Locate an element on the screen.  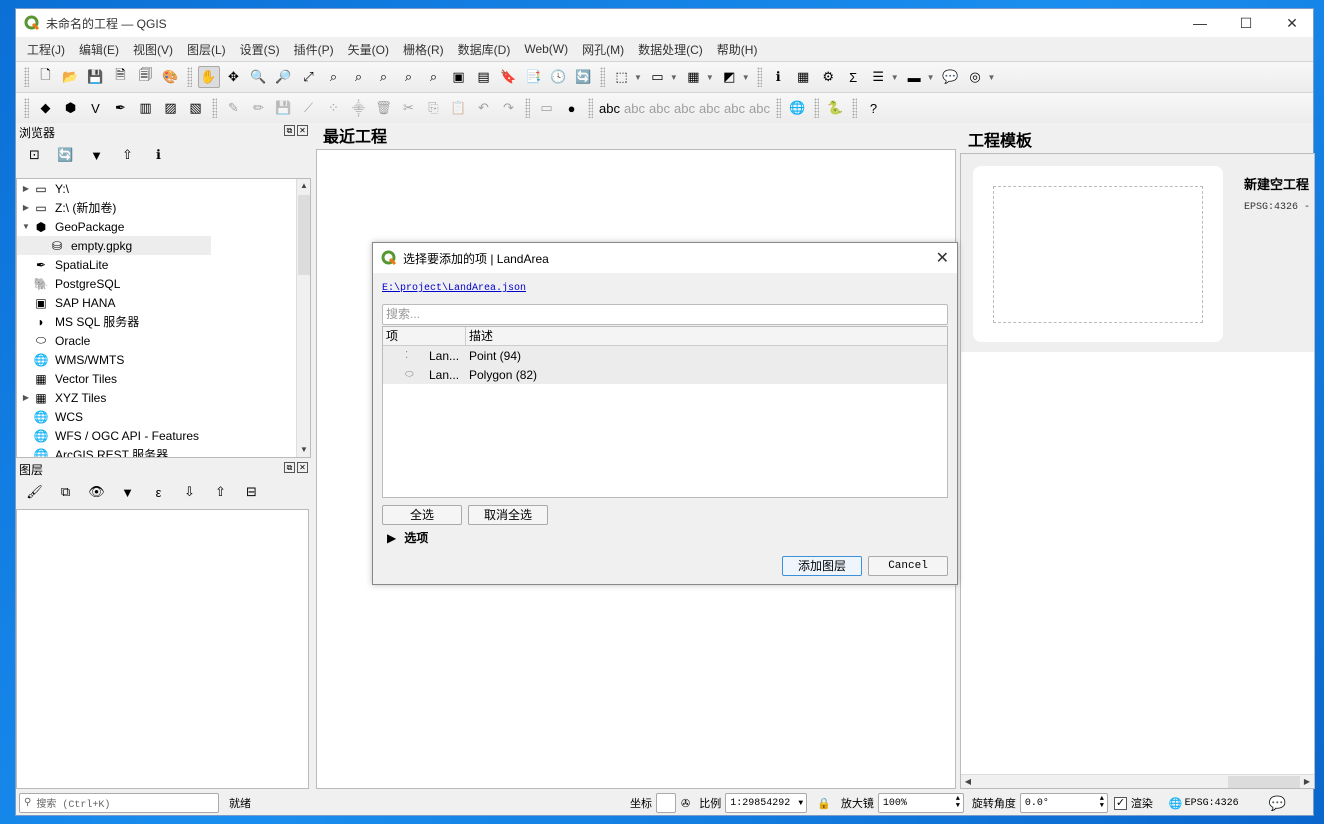
expand-arrow-icon: ▶ is located at coordinates (26, 397).